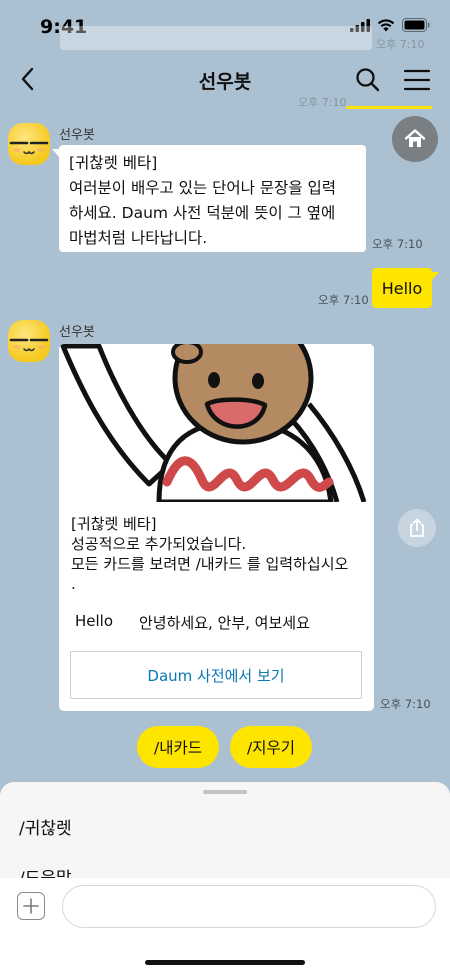 The height and width of the screenshot is (974, 450). Describe the element at coordinates (225, 80) in the screenshot. I see `chat-header: 선우봇` at that location.